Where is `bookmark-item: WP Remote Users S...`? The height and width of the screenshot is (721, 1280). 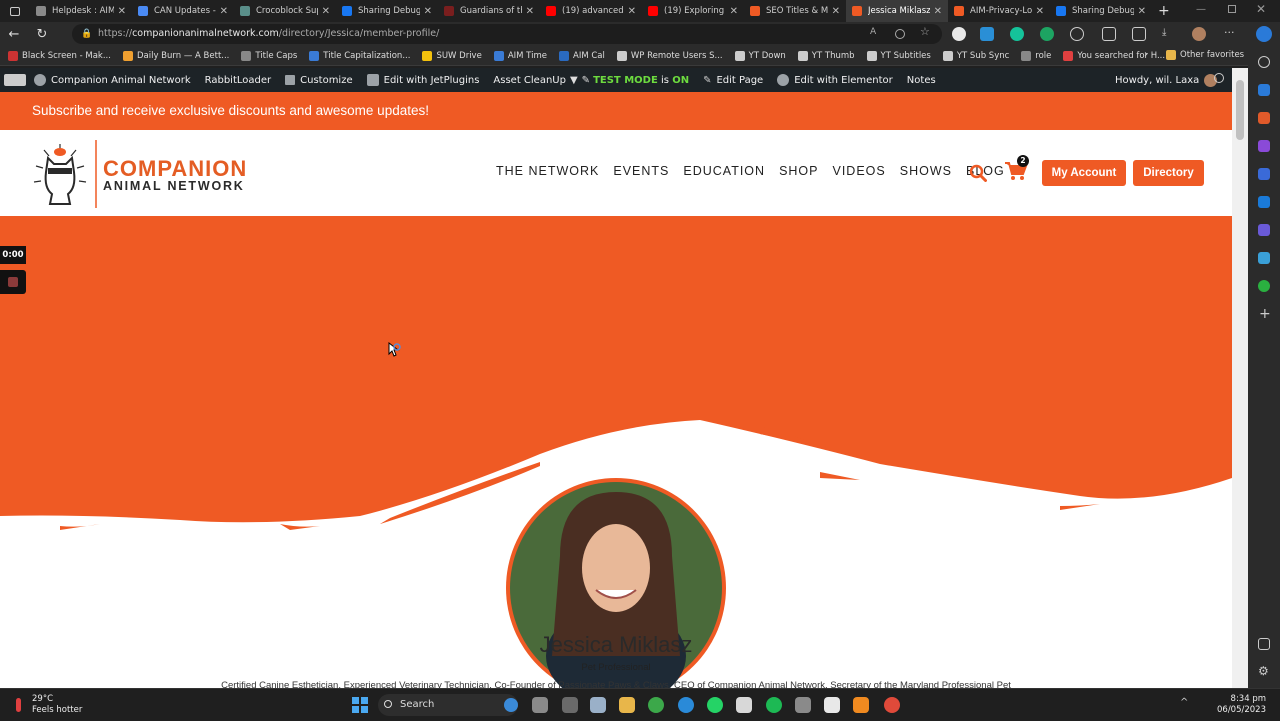
bookmark-item: WP Remote Users S... is located at coordinates (669, 55).